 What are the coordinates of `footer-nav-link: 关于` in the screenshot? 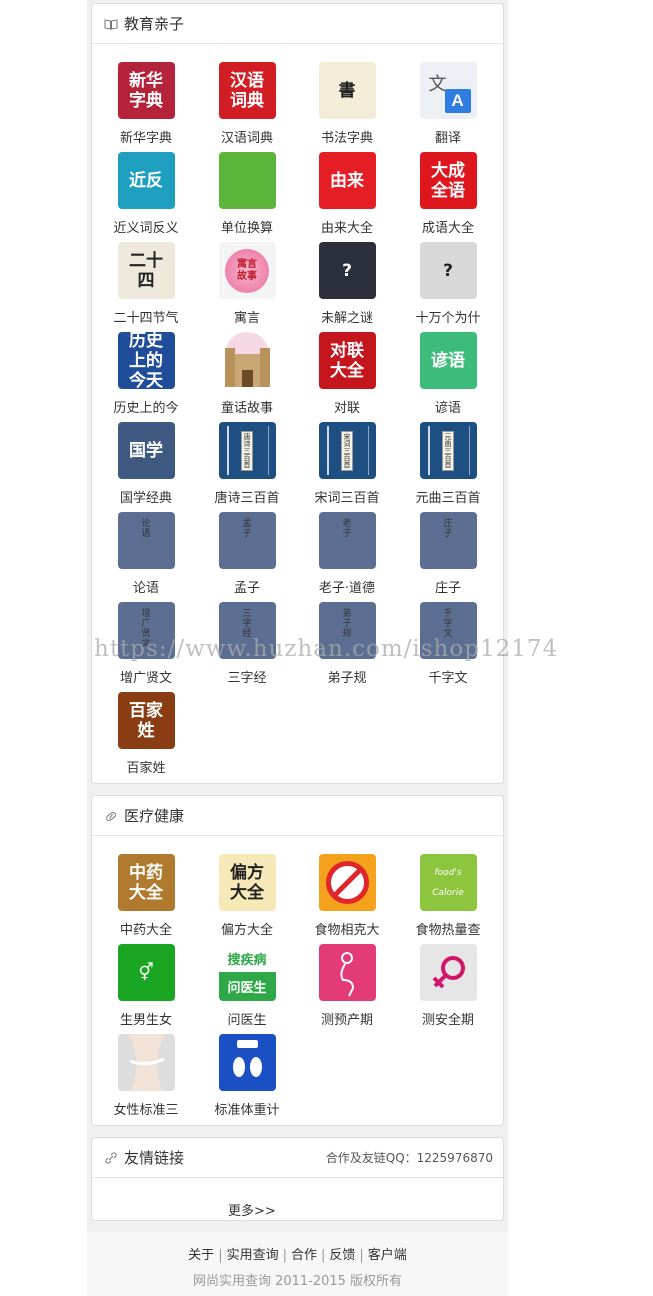 It's located at (201, 1255).